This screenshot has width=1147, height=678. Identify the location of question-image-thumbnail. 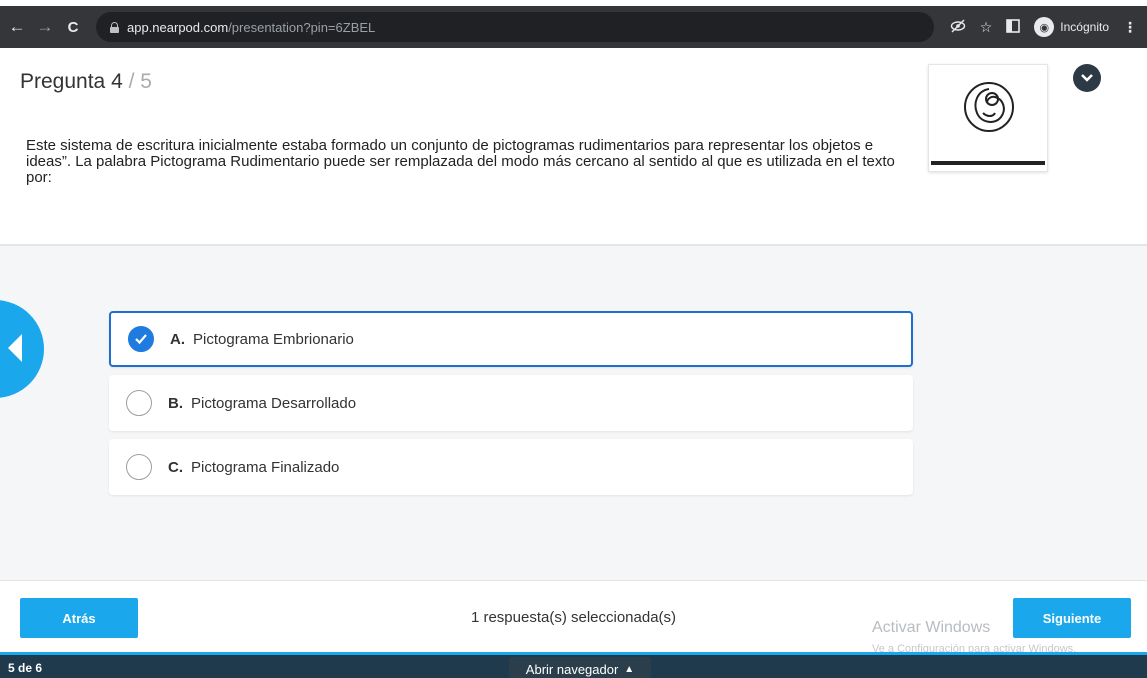
(988, 118).